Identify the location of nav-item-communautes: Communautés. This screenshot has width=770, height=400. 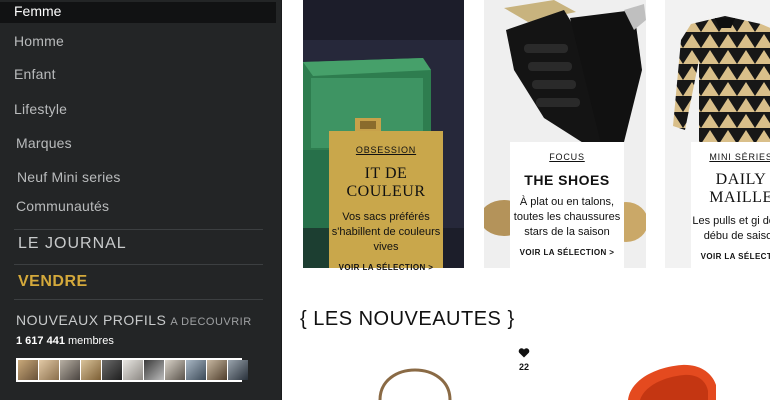
(62, 206).